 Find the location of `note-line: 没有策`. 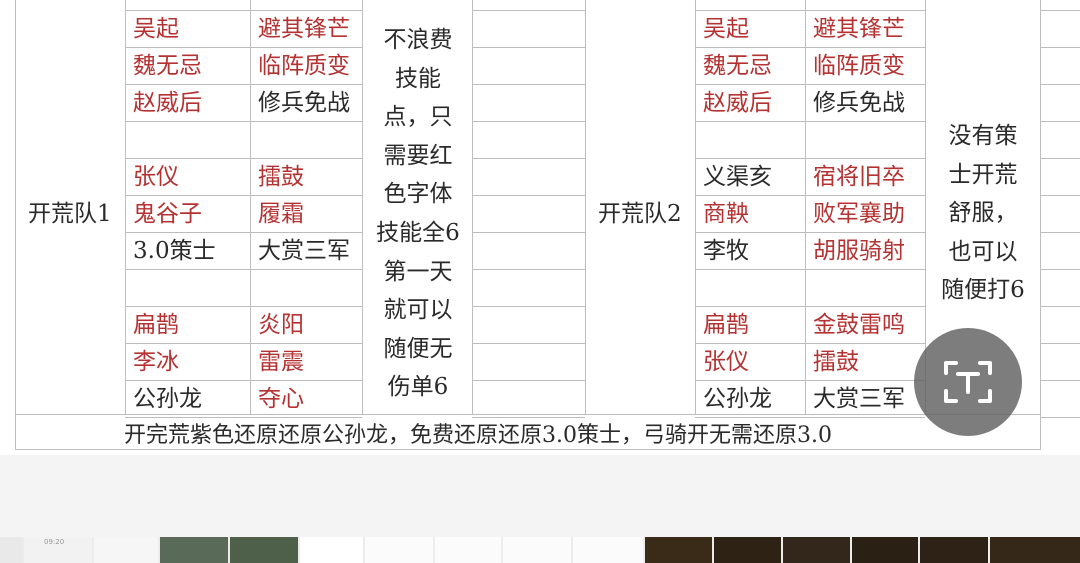

note-line: 没有策 is located at coordinates (983, 136).